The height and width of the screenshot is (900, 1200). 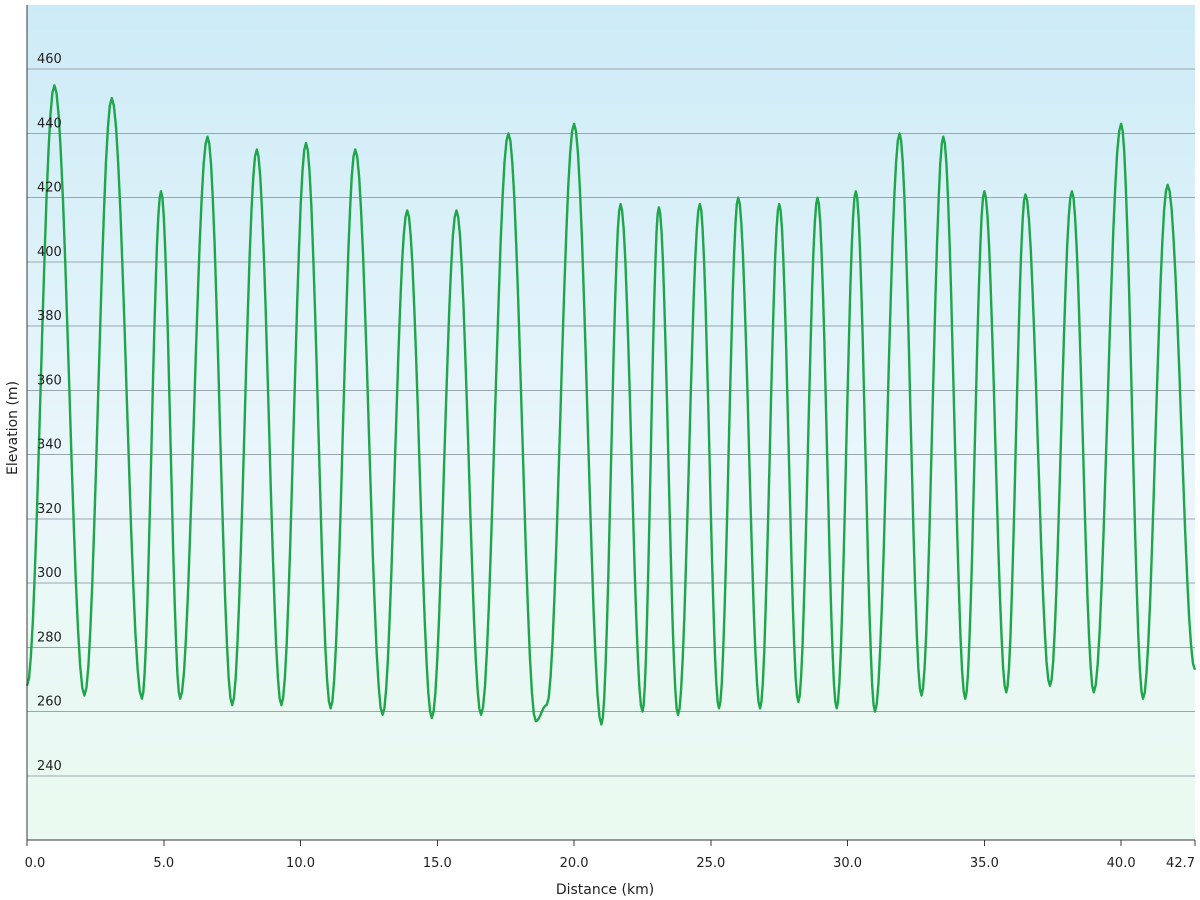 I want to click on y-tick-label: 380, so click(x=49, y=316).